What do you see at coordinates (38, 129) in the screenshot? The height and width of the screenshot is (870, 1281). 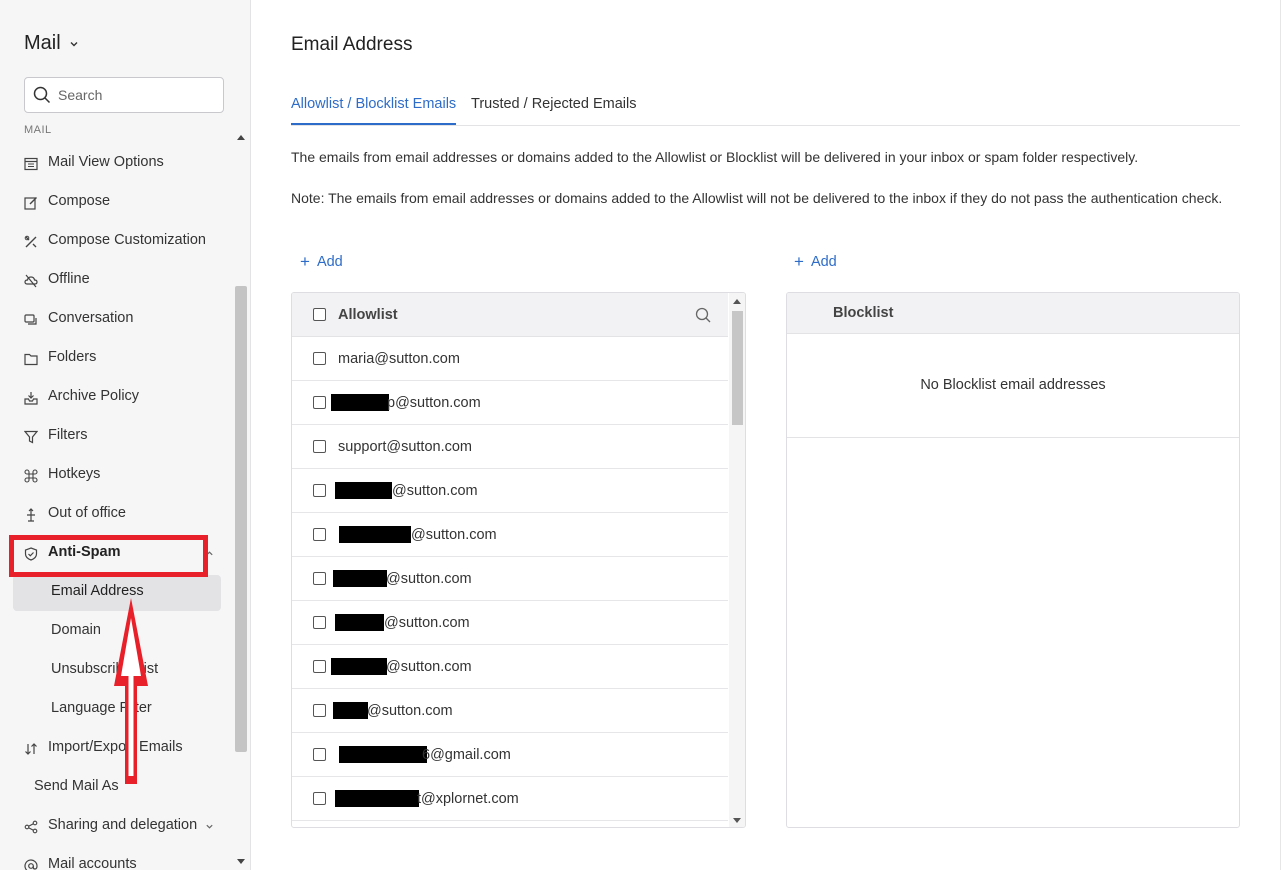 I see `section-label: MAIL` at bounding box center [38, 129].